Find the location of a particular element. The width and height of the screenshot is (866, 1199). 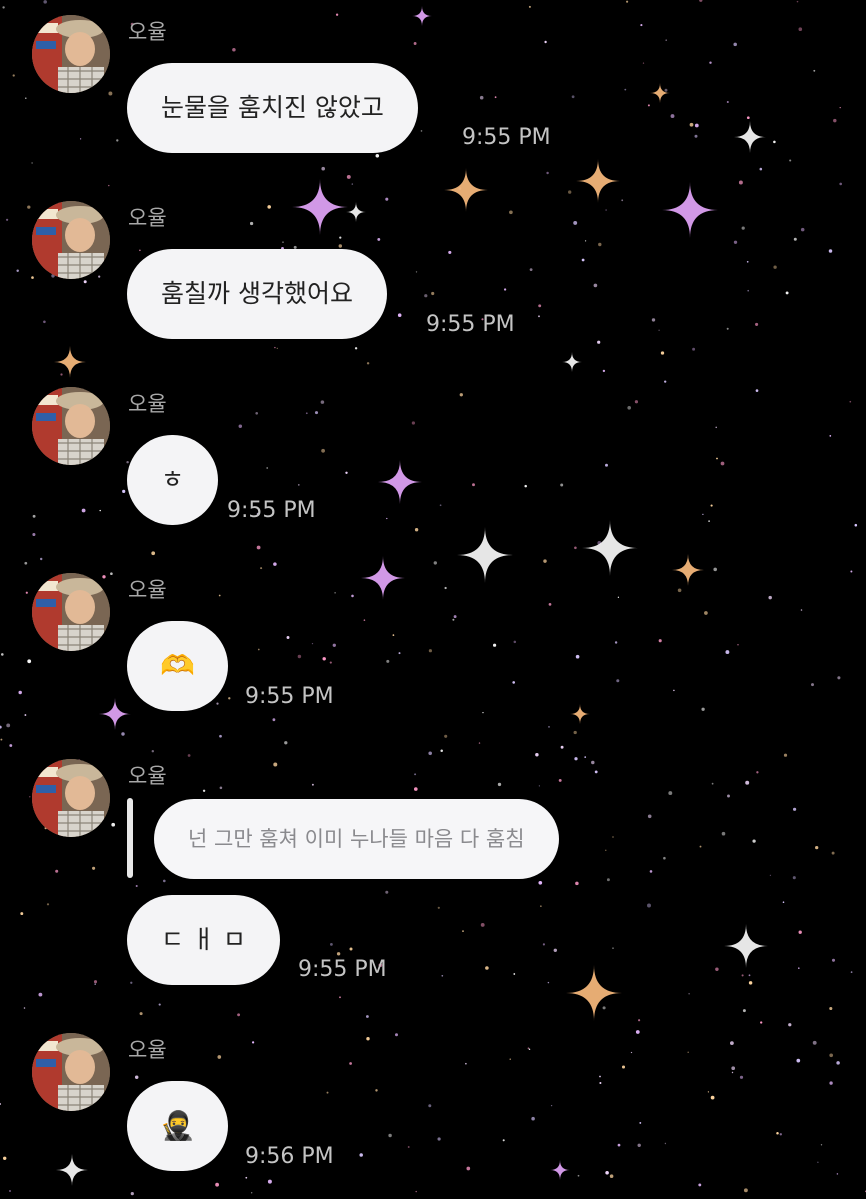

message-bubble: ㅎ is located at coordinates (173, 480).